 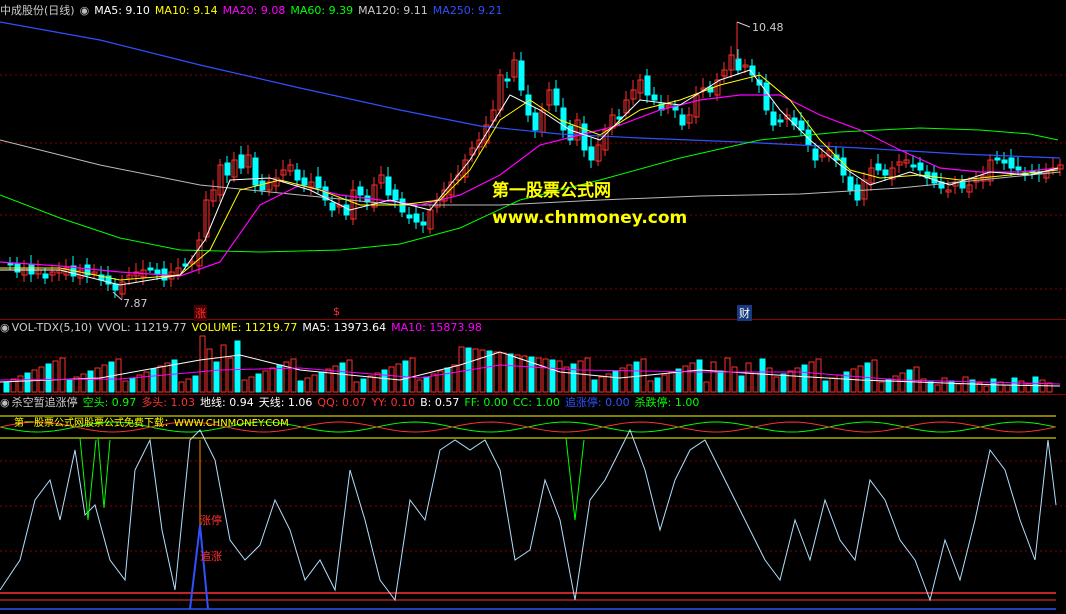 I want to click on watermark-title: 第一股票公式网, so click(x=551, y=191).